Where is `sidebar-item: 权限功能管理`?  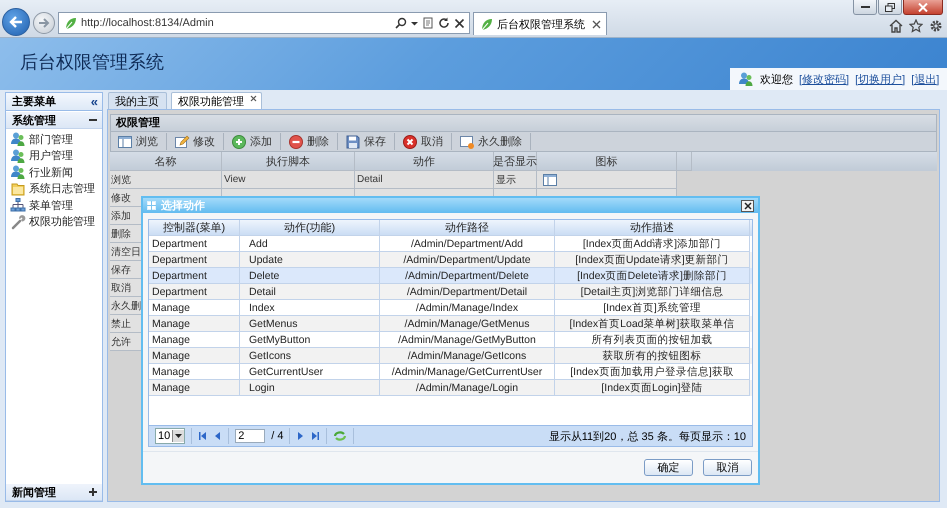 sidebar-item: 权限功能管理 is located at coordinates (54, 222).